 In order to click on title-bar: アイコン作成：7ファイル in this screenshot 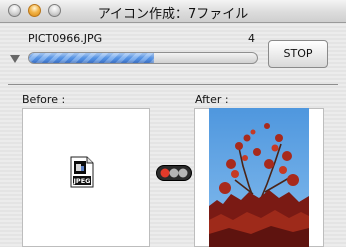, I will do `click(173, 11)`.